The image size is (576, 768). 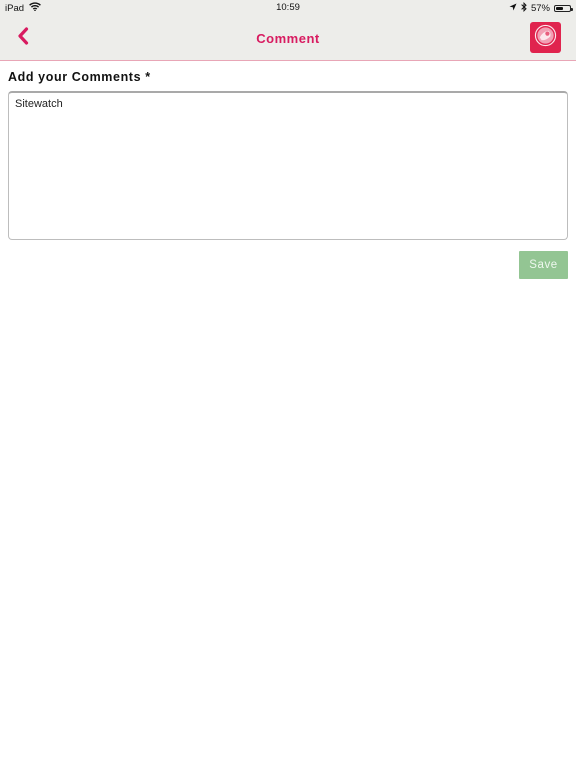 I want to click on battery-icon, so click(x=563, y=8).